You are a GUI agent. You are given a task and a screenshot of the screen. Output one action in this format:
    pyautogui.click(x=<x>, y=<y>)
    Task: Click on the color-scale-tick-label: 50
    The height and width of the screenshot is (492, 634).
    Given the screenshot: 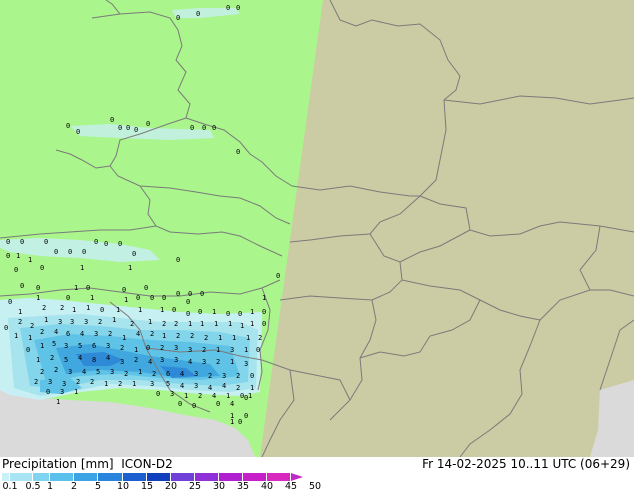 What is the action you would take?
    pyautogui.click(x=315, y=486)
    